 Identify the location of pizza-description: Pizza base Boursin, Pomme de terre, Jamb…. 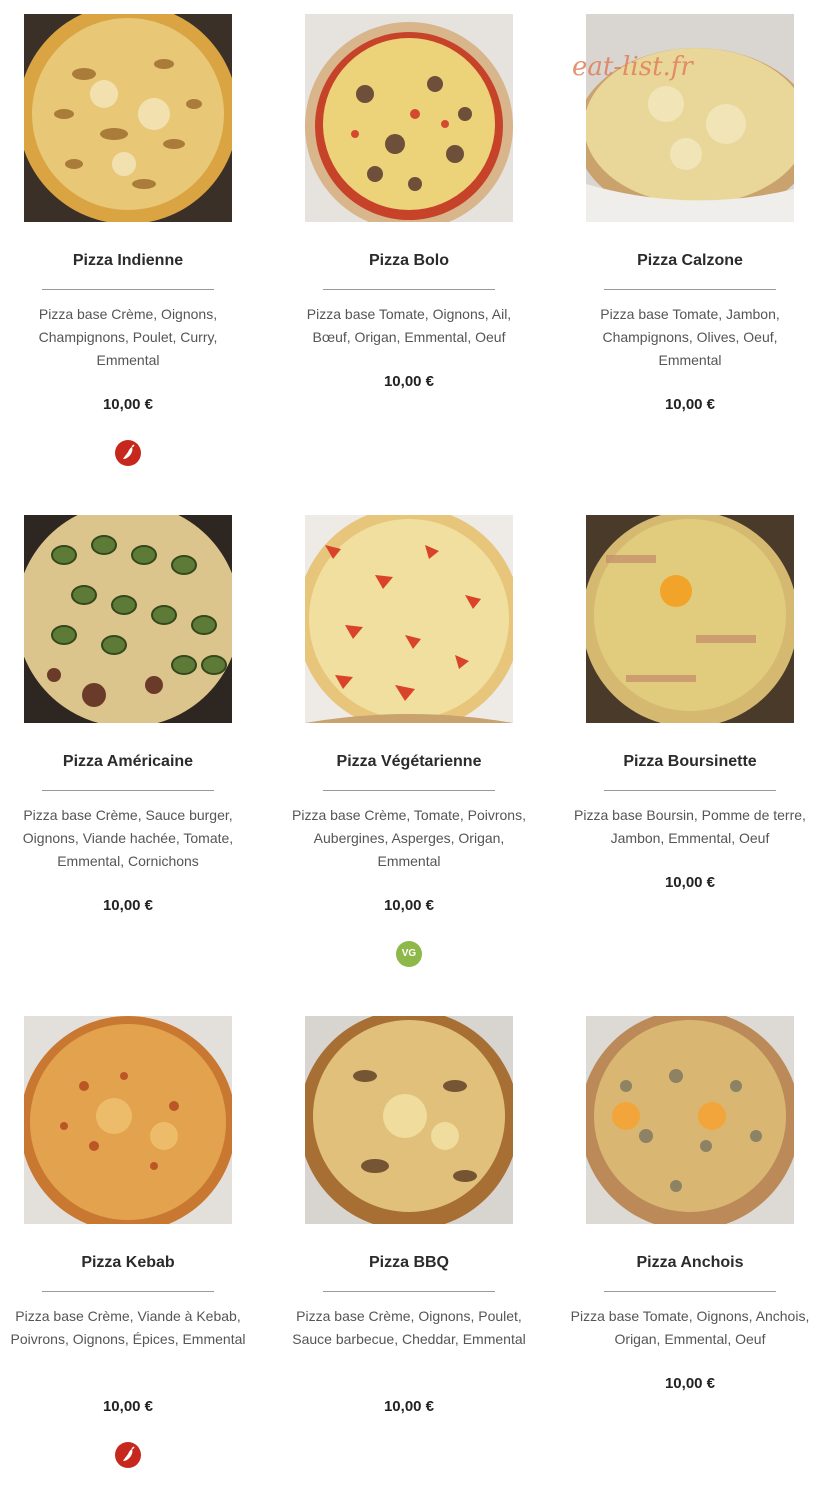
(690, 826).